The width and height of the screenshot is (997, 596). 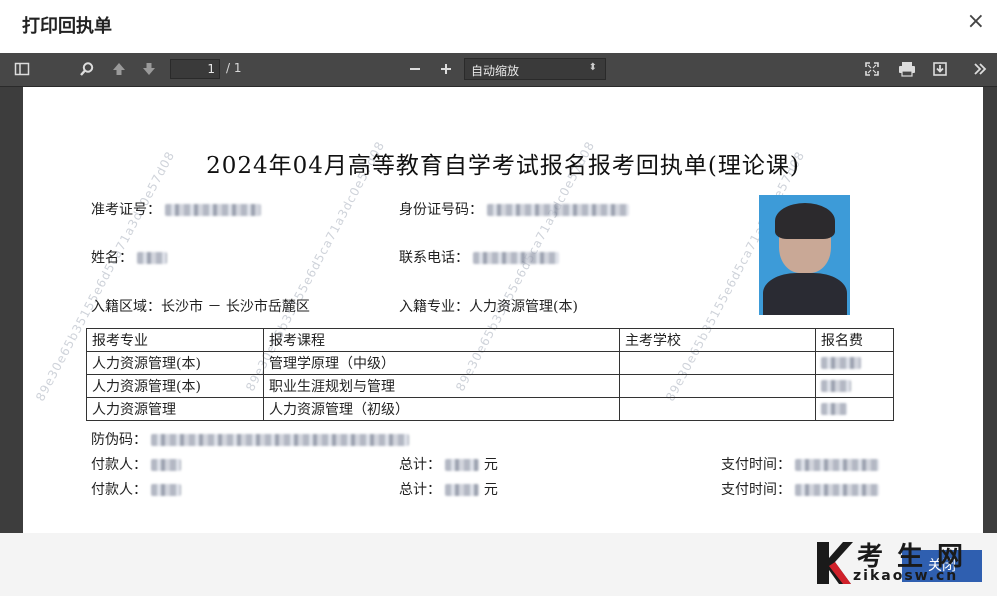 I want to click on table-row: 人力资源管理 人力资源管理（初级）, so click(x=490, y=409).